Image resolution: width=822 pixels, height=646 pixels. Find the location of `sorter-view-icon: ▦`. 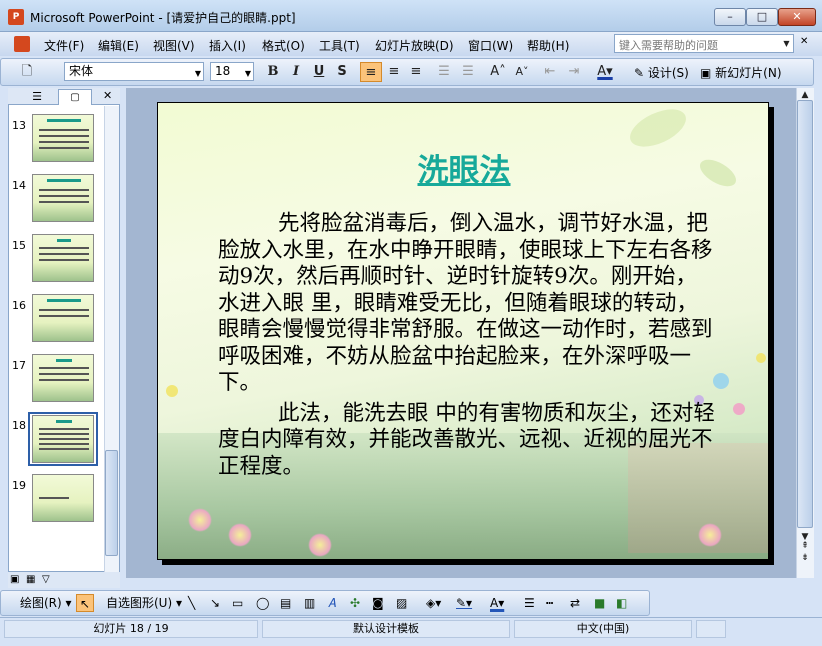

sorter-view-icon: ▦ is located at coordinates (30, 579).